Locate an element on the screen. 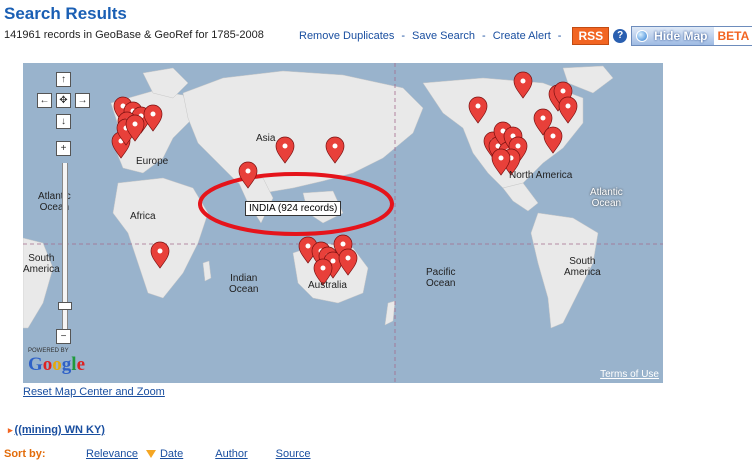 The height and width of the screenshot is (466, 752). google-logo: POWERED BY Google is located at coordinates (56, 362).